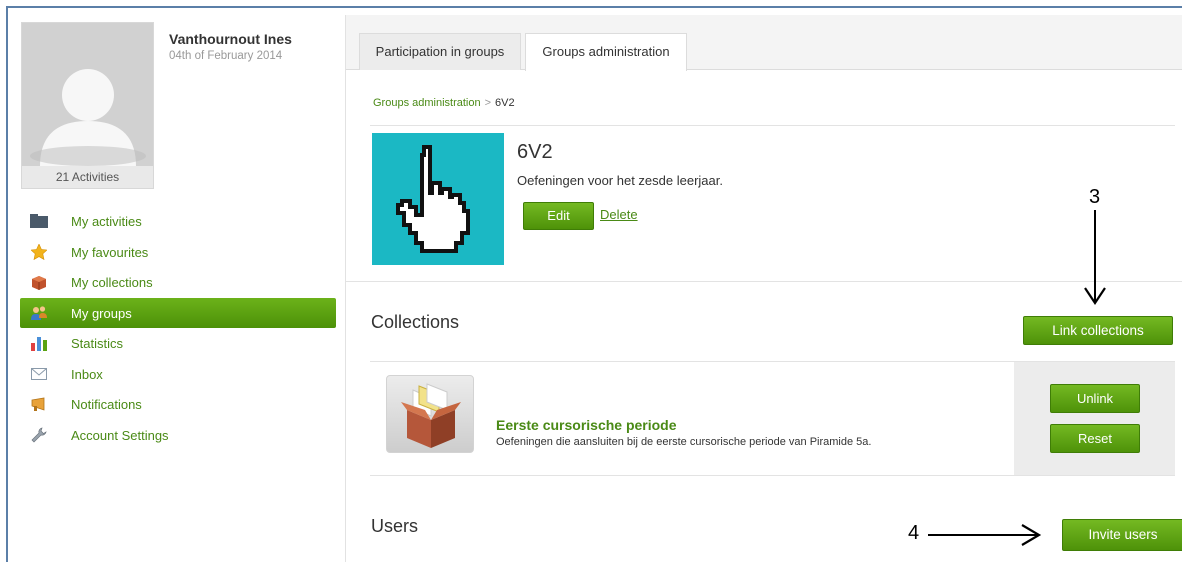 This screenshot has width=1182, height=562. What do you see at coordinates (106, 221) in the screenshot?
I see `sidebar-item-label: My activities` at bounding box center [106, 221].